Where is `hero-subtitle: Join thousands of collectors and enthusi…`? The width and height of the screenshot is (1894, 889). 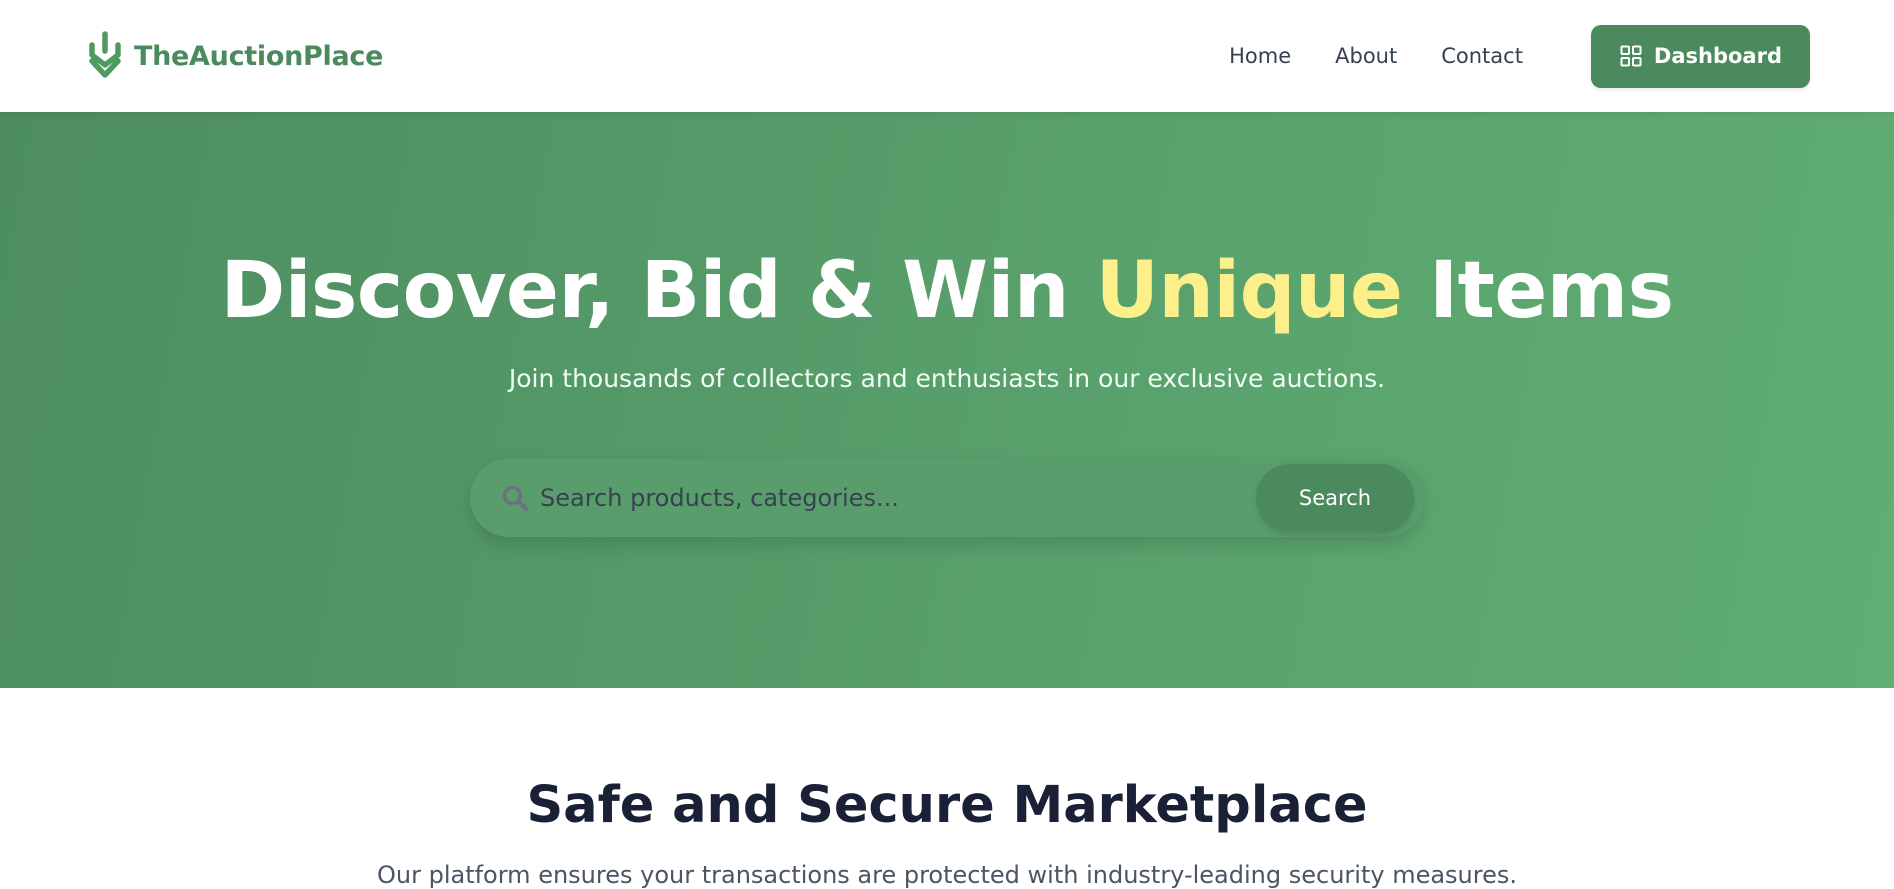
hero-subtitle: Join thousands of collectors and enthusi… is located at coordinates (947, 378).